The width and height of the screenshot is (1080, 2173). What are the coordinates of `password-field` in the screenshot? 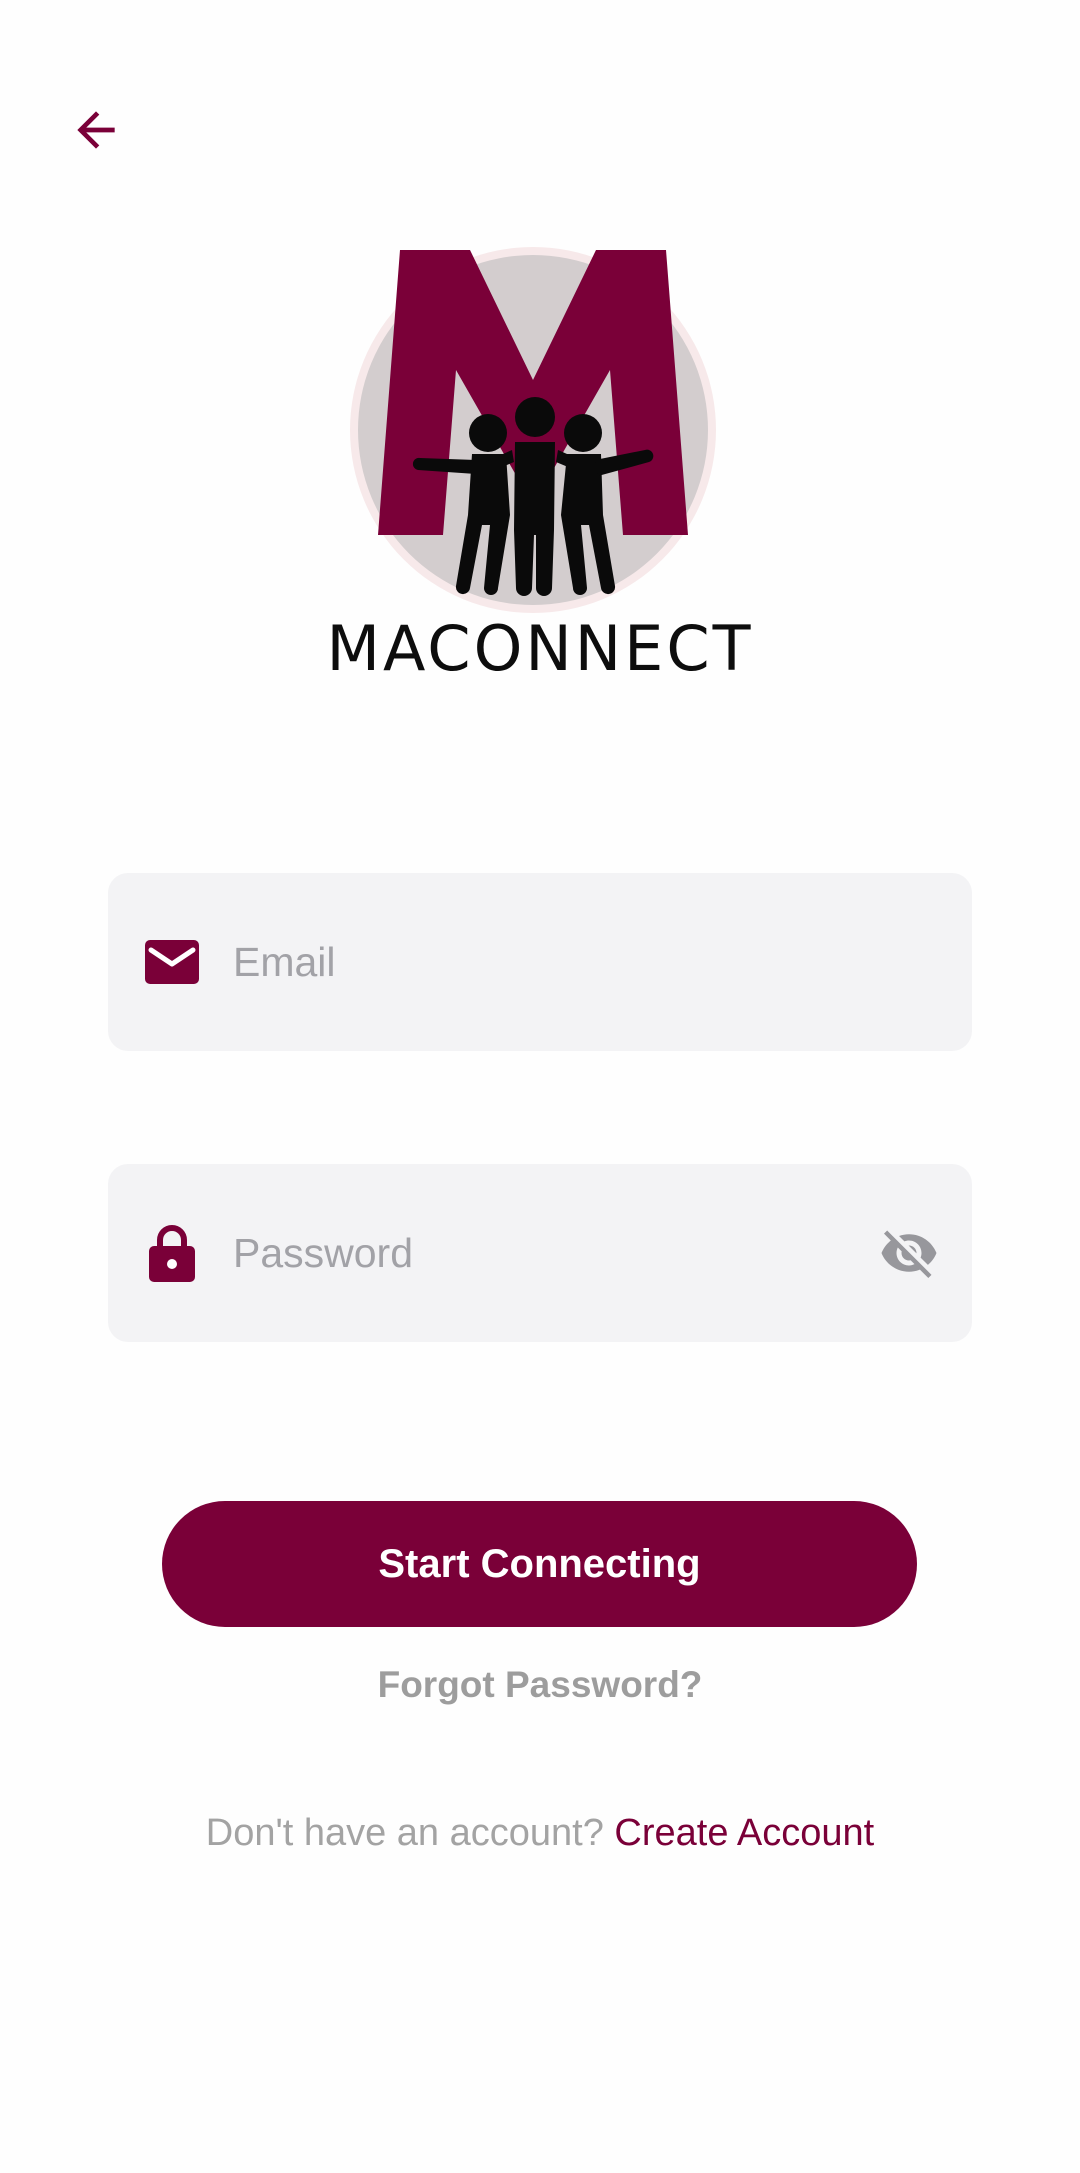 It's located at (540, 1253).